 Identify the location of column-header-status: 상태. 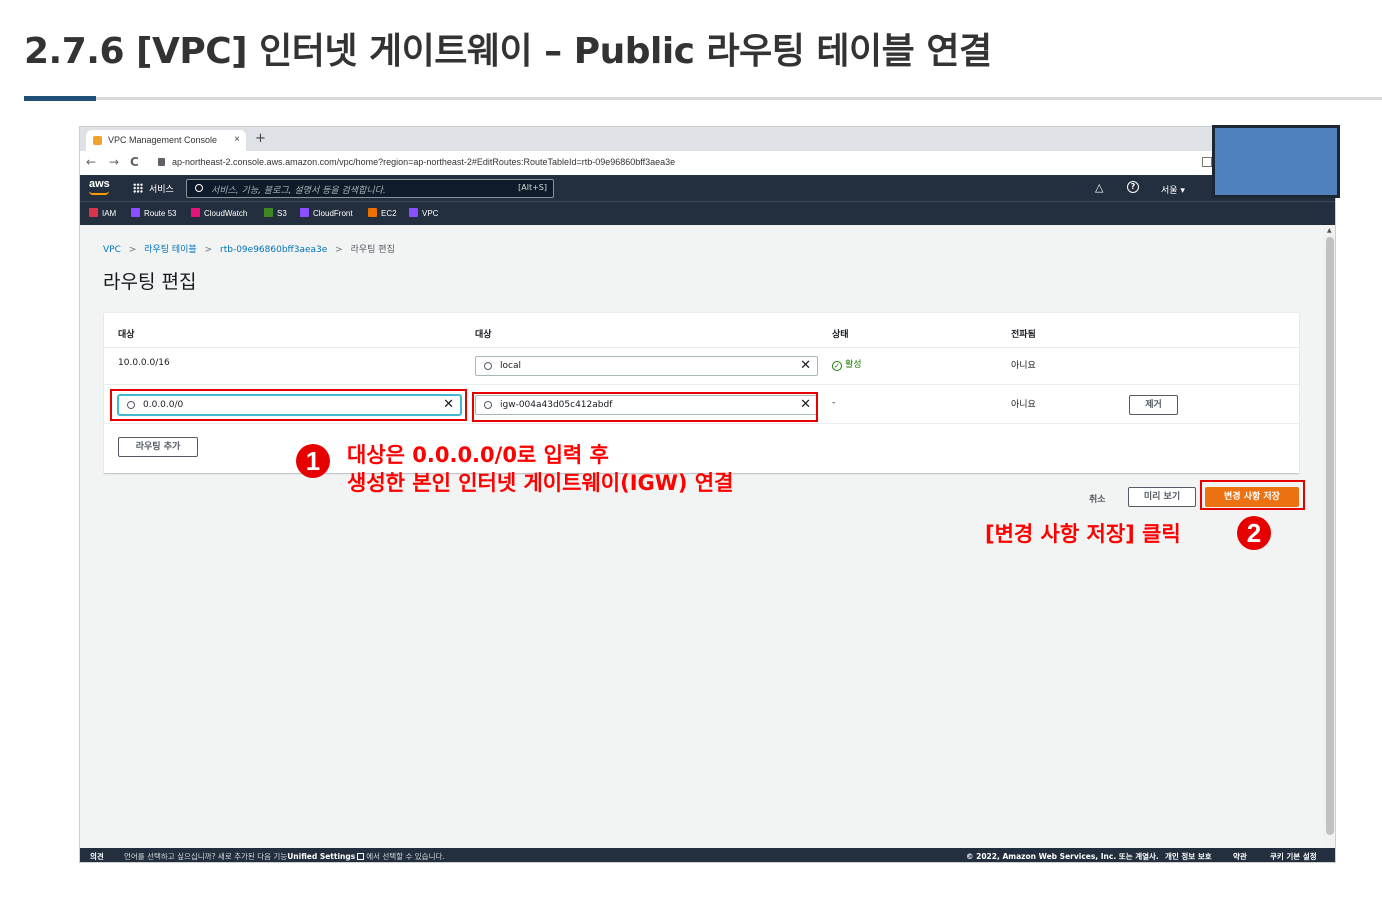
(840, 335).